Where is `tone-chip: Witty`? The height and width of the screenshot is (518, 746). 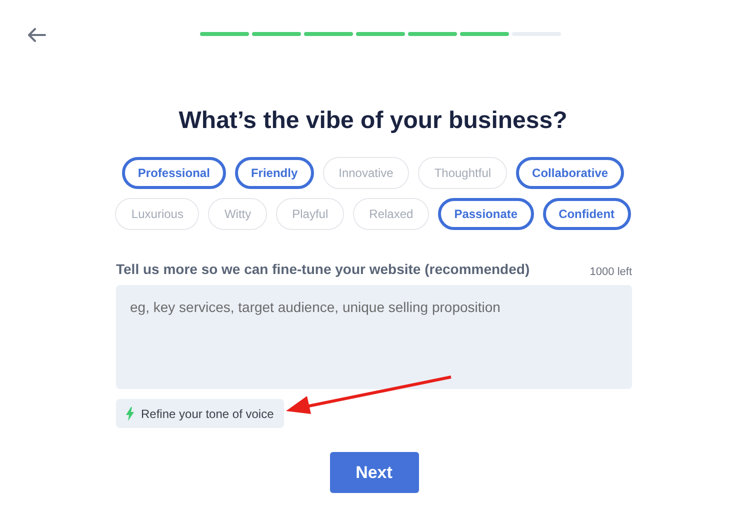
tone-chip: Witty is located at coordinates (238, 214).